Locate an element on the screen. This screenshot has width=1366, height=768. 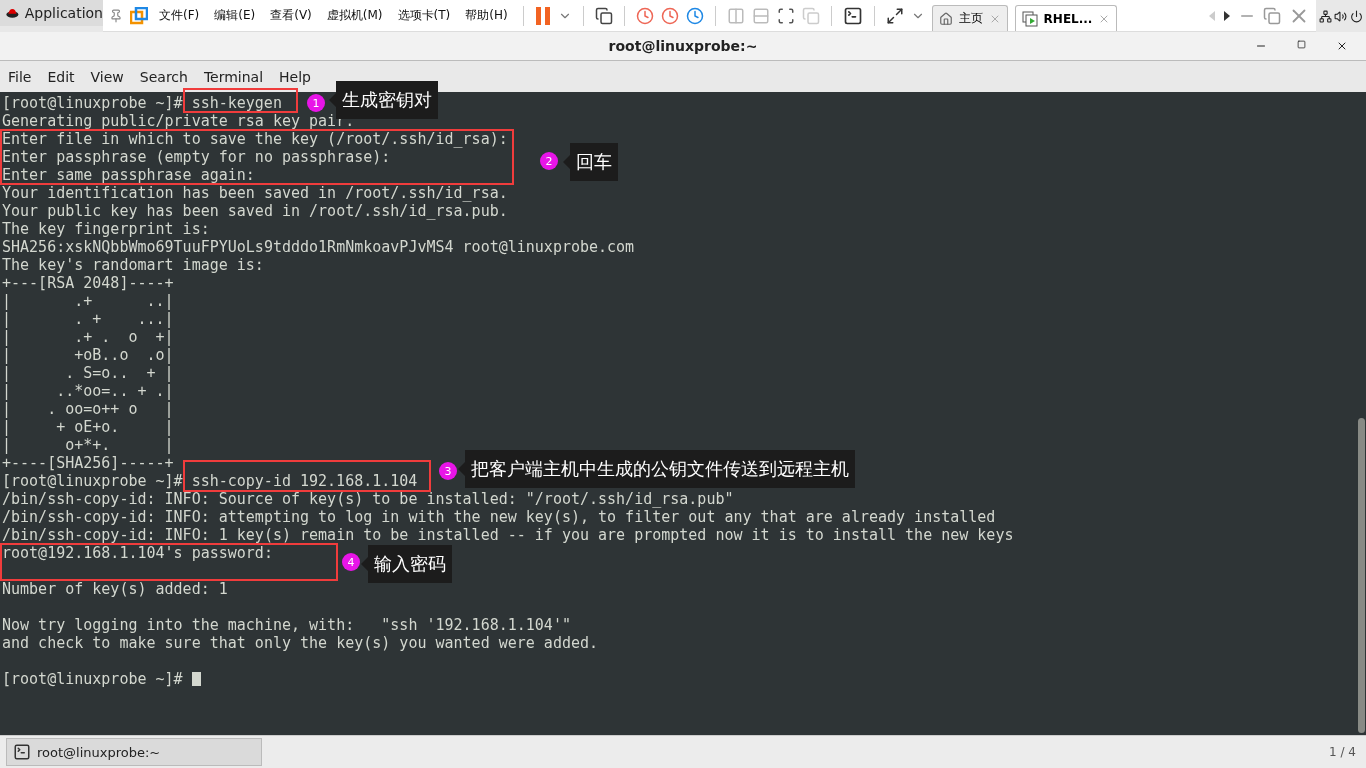
maximize-icon is located at coordinates (1301, 46).